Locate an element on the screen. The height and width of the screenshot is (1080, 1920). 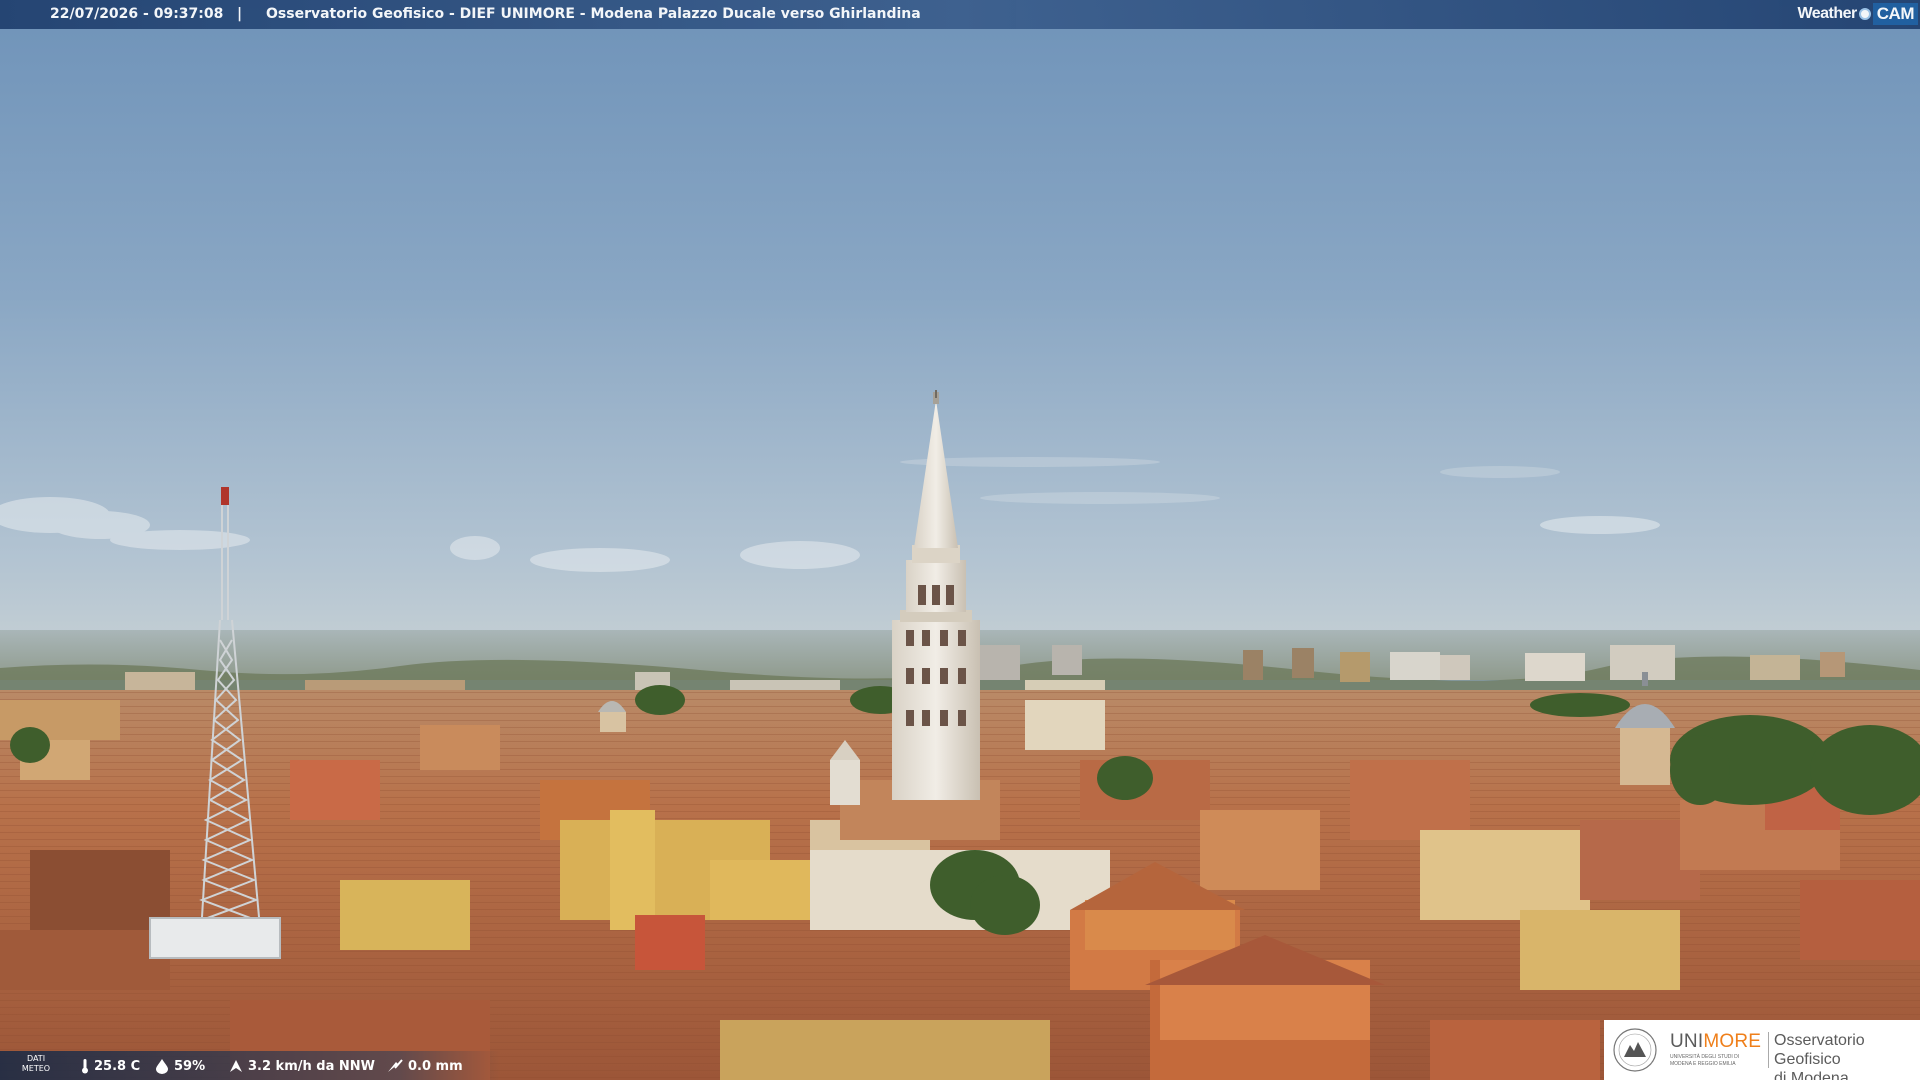
wind-reading: 3.2 km/h da NNW is located at coordinates (301, 1066).